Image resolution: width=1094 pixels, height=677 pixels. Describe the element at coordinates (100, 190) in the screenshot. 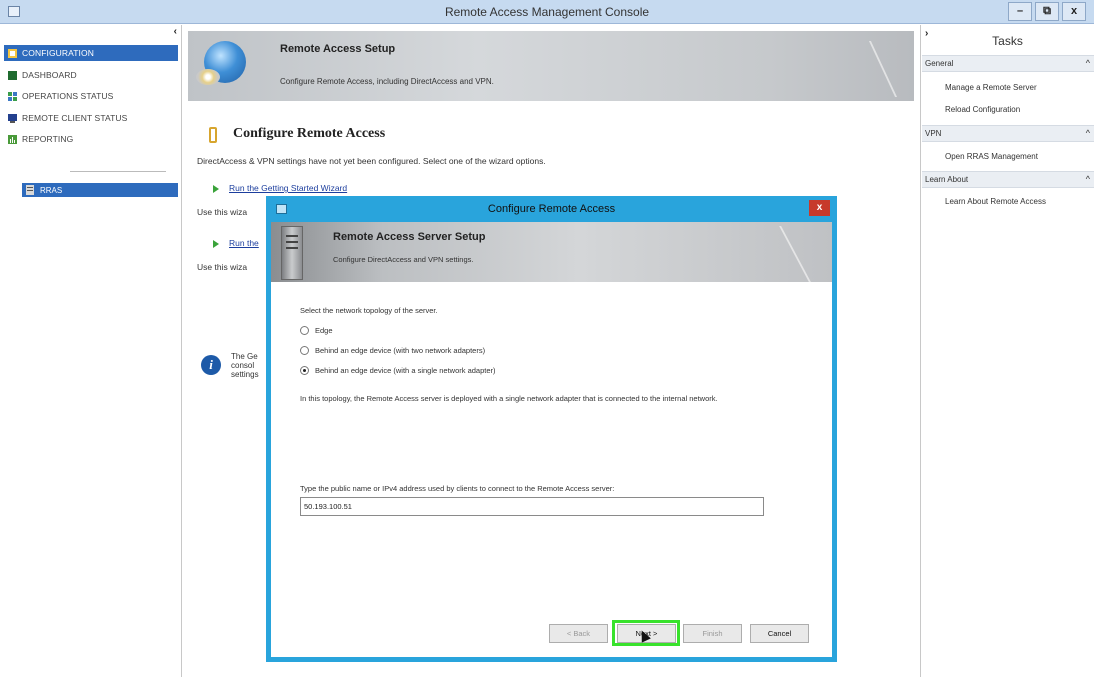

I see `server-item-rras: RRAS` at that location.